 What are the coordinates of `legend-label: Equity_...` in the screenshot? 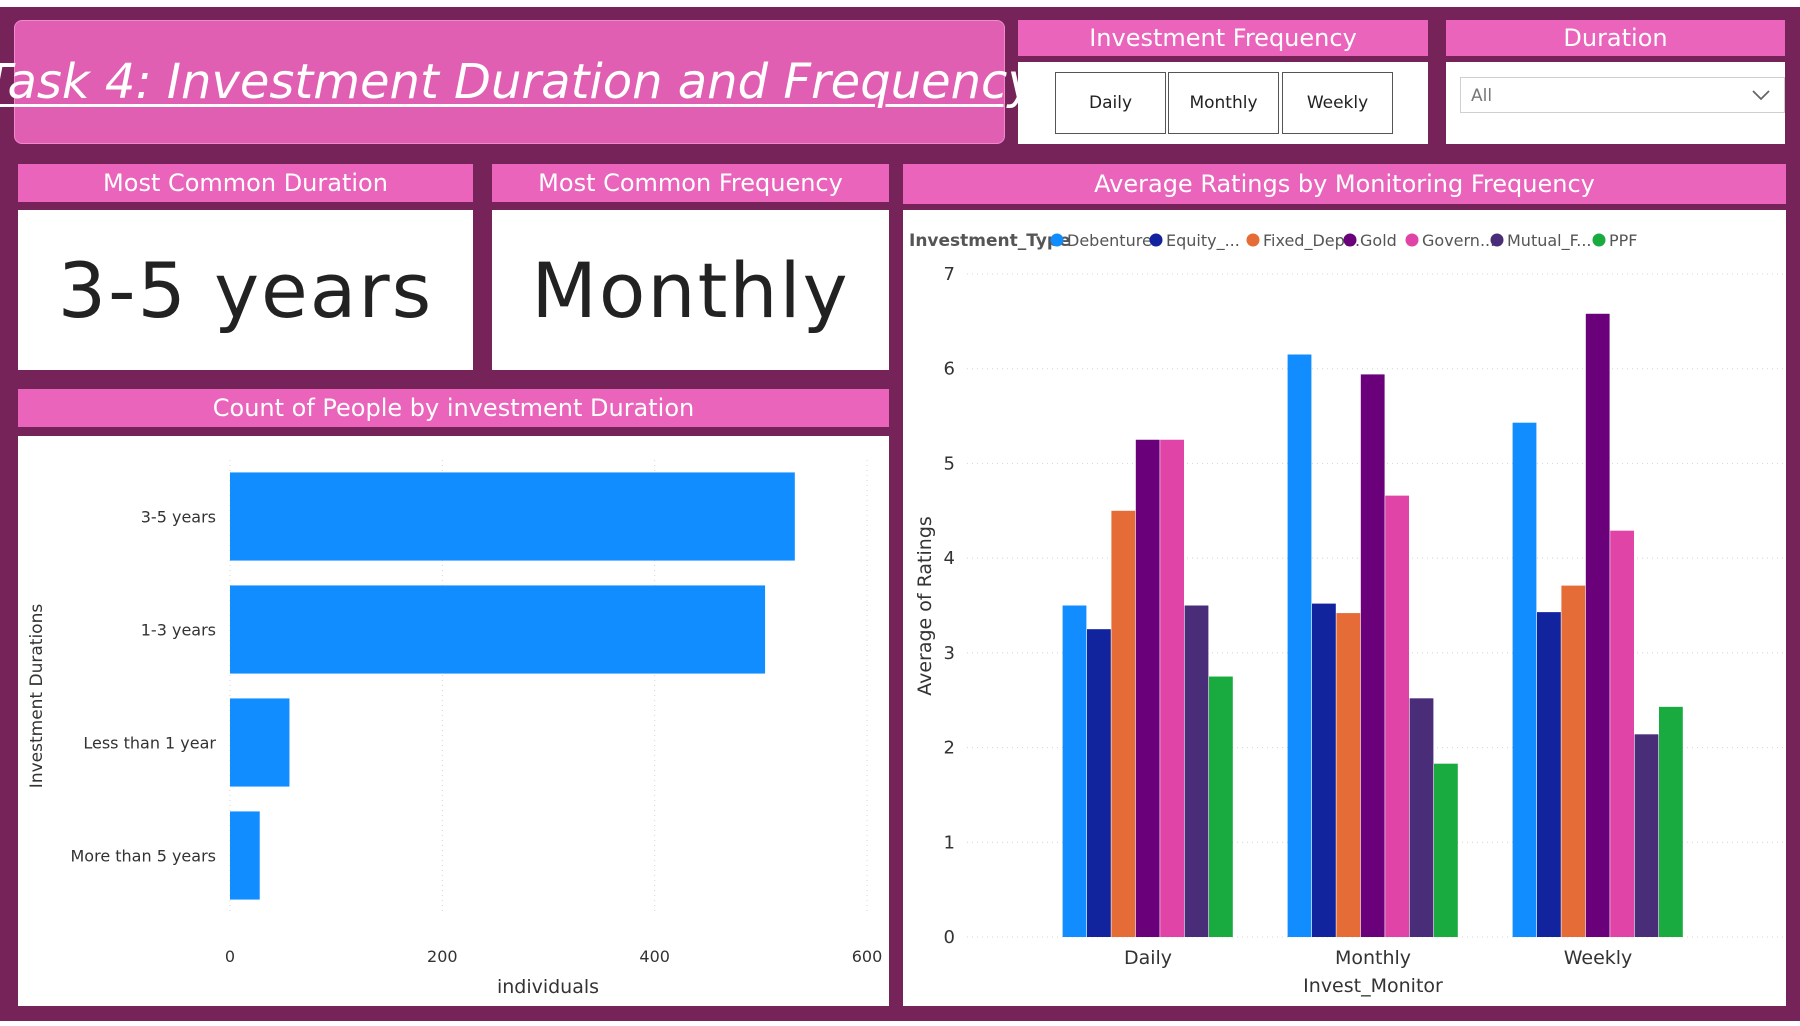 It's located at (1203, 241).